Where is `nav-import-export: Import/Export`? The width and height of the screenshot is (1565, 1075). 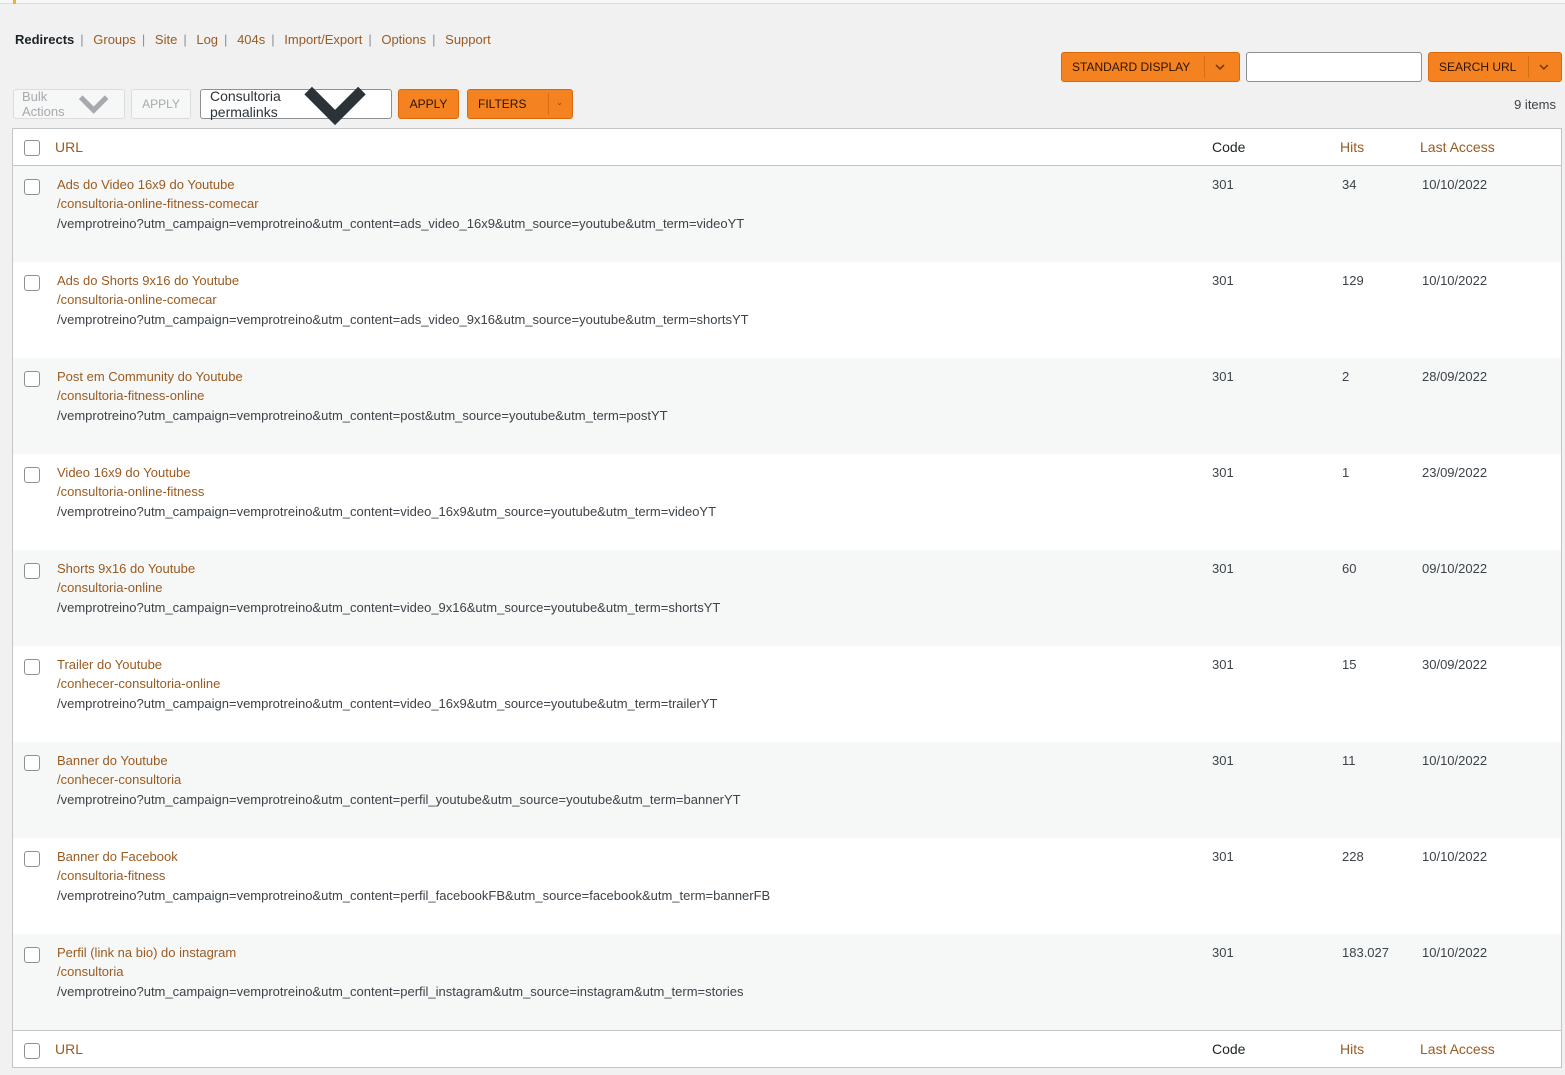
nav-import-export: Import/Export is located at coordinates (323, 39).